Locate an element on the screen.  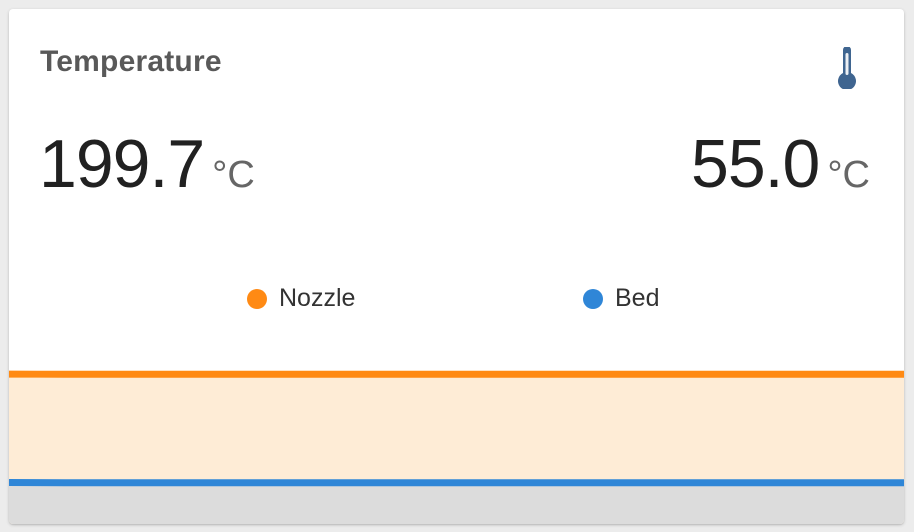
nozzle-temperature-value: 199.7 is located at coordinates (122, 164).